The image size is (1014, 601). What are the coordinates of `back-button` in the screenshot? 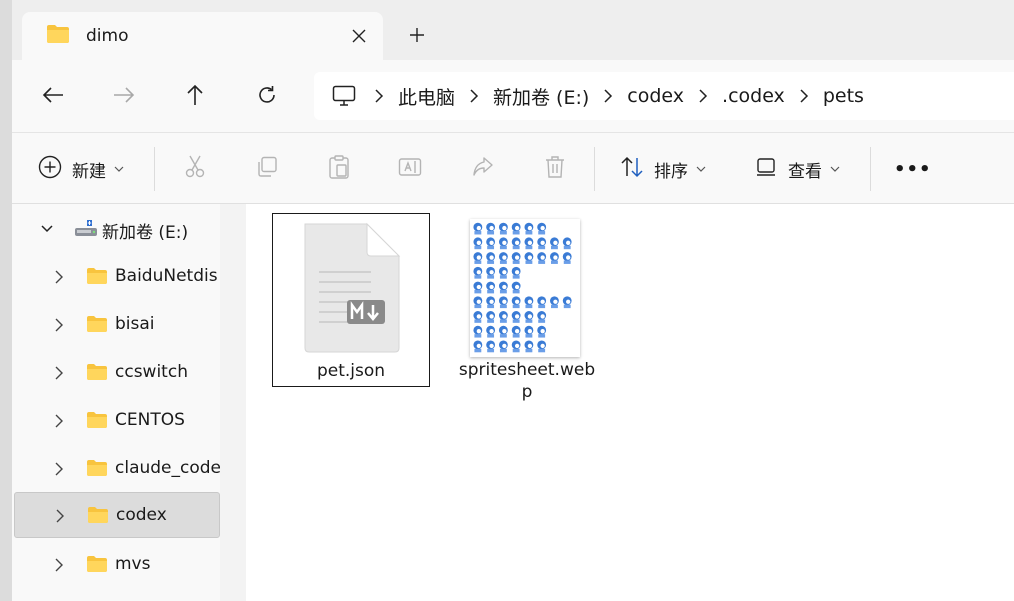 It's located at (53, 97).